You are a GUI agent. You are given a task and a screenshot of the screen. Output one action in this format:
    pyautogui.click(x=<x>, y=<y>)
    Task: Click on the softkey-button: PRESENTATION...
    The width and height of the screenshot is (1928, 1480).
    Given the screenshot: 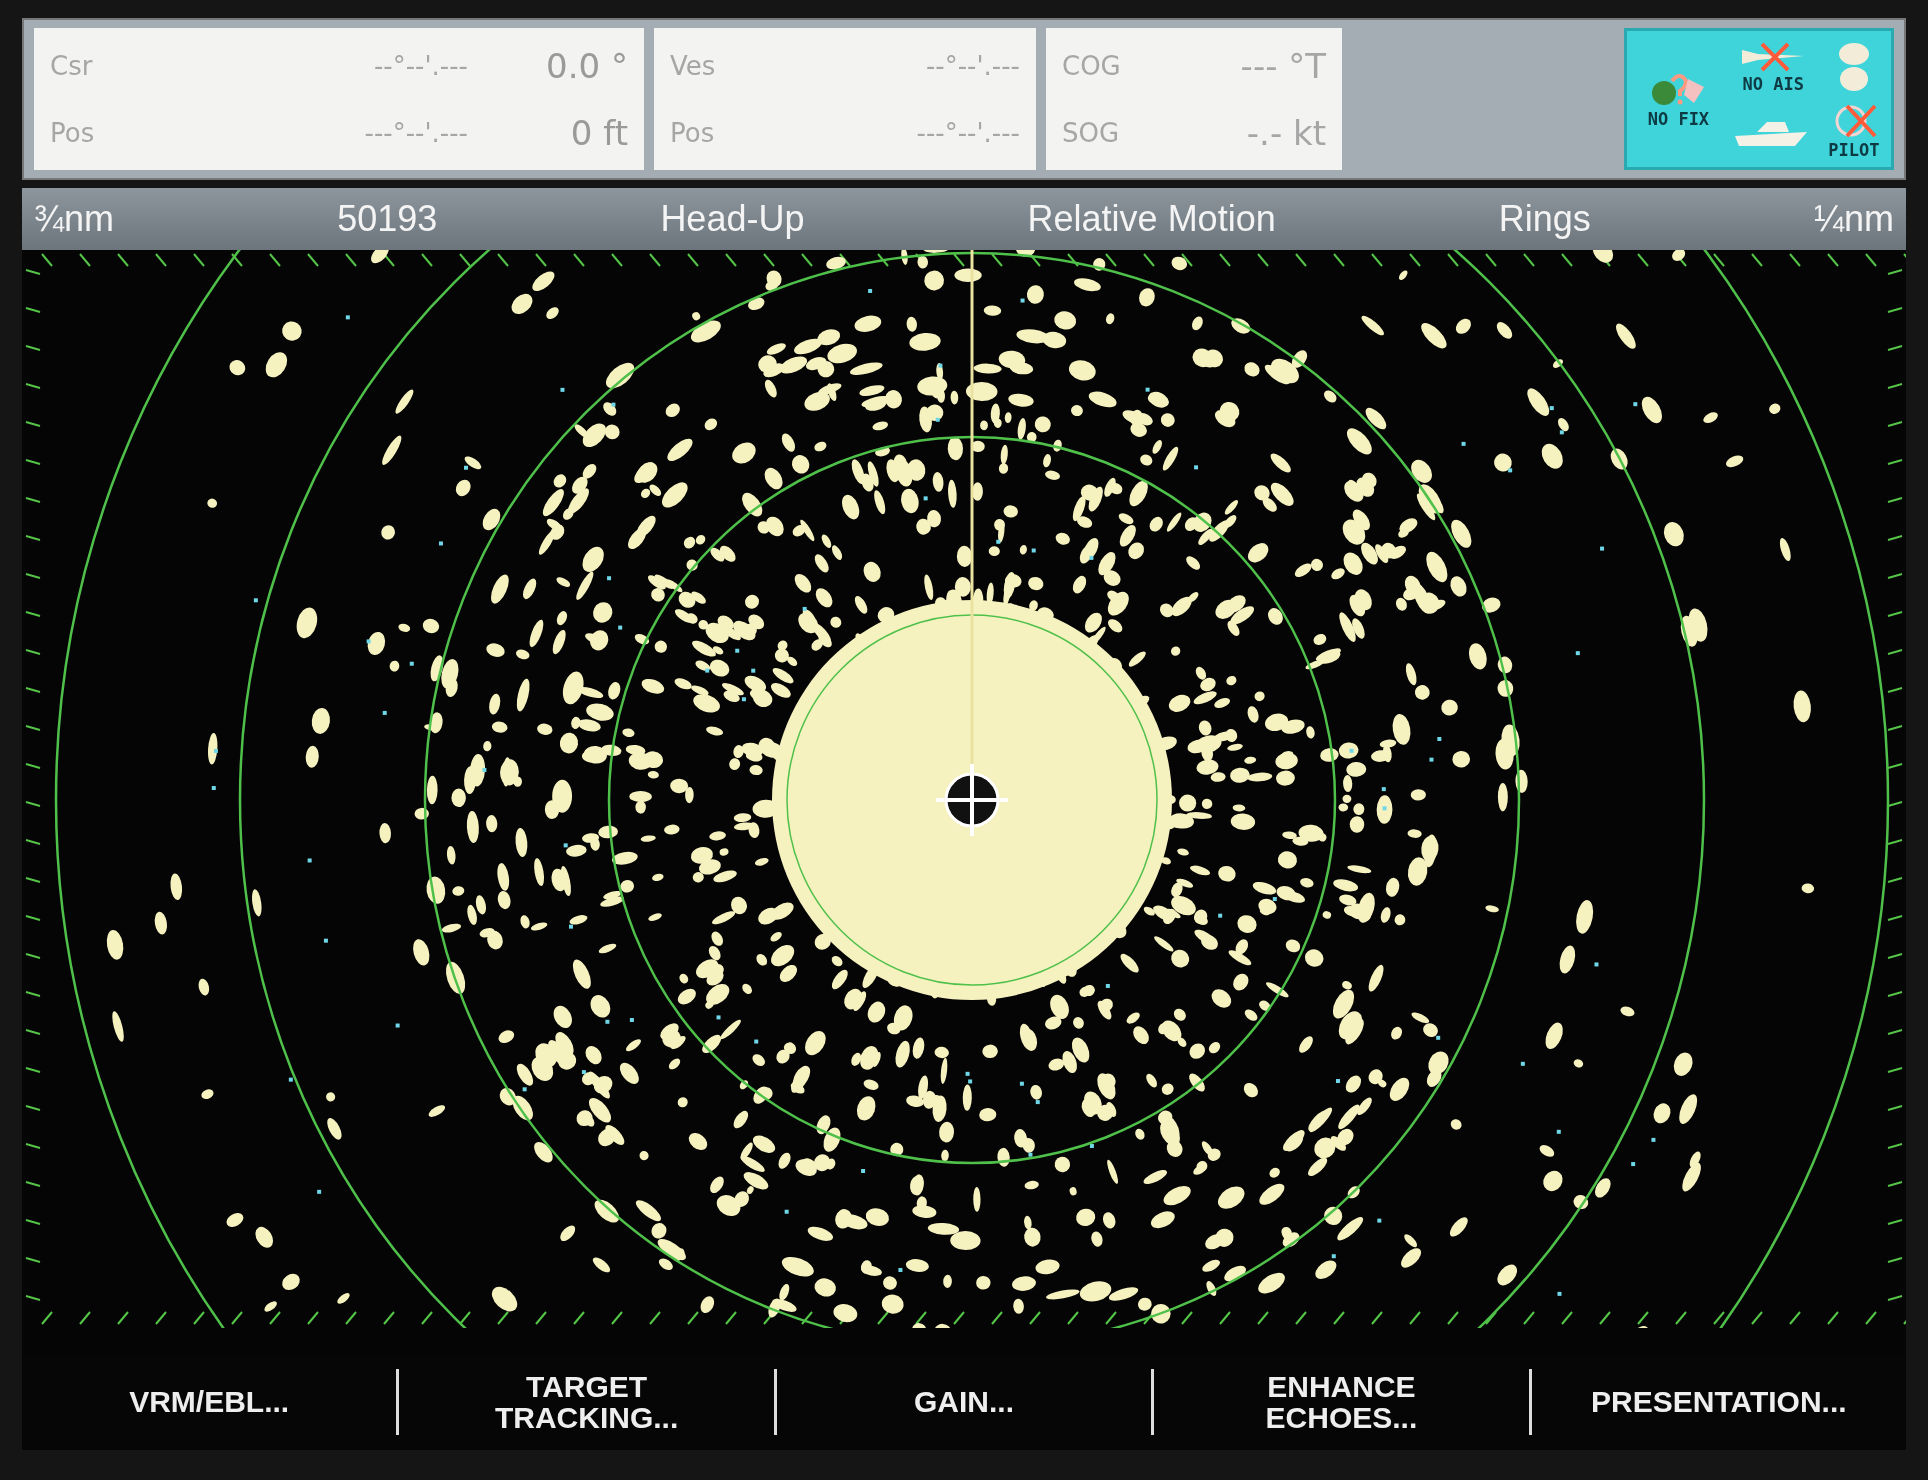 What is the action you would take?
    pyautogui.click(x=1719, y=1402)
    